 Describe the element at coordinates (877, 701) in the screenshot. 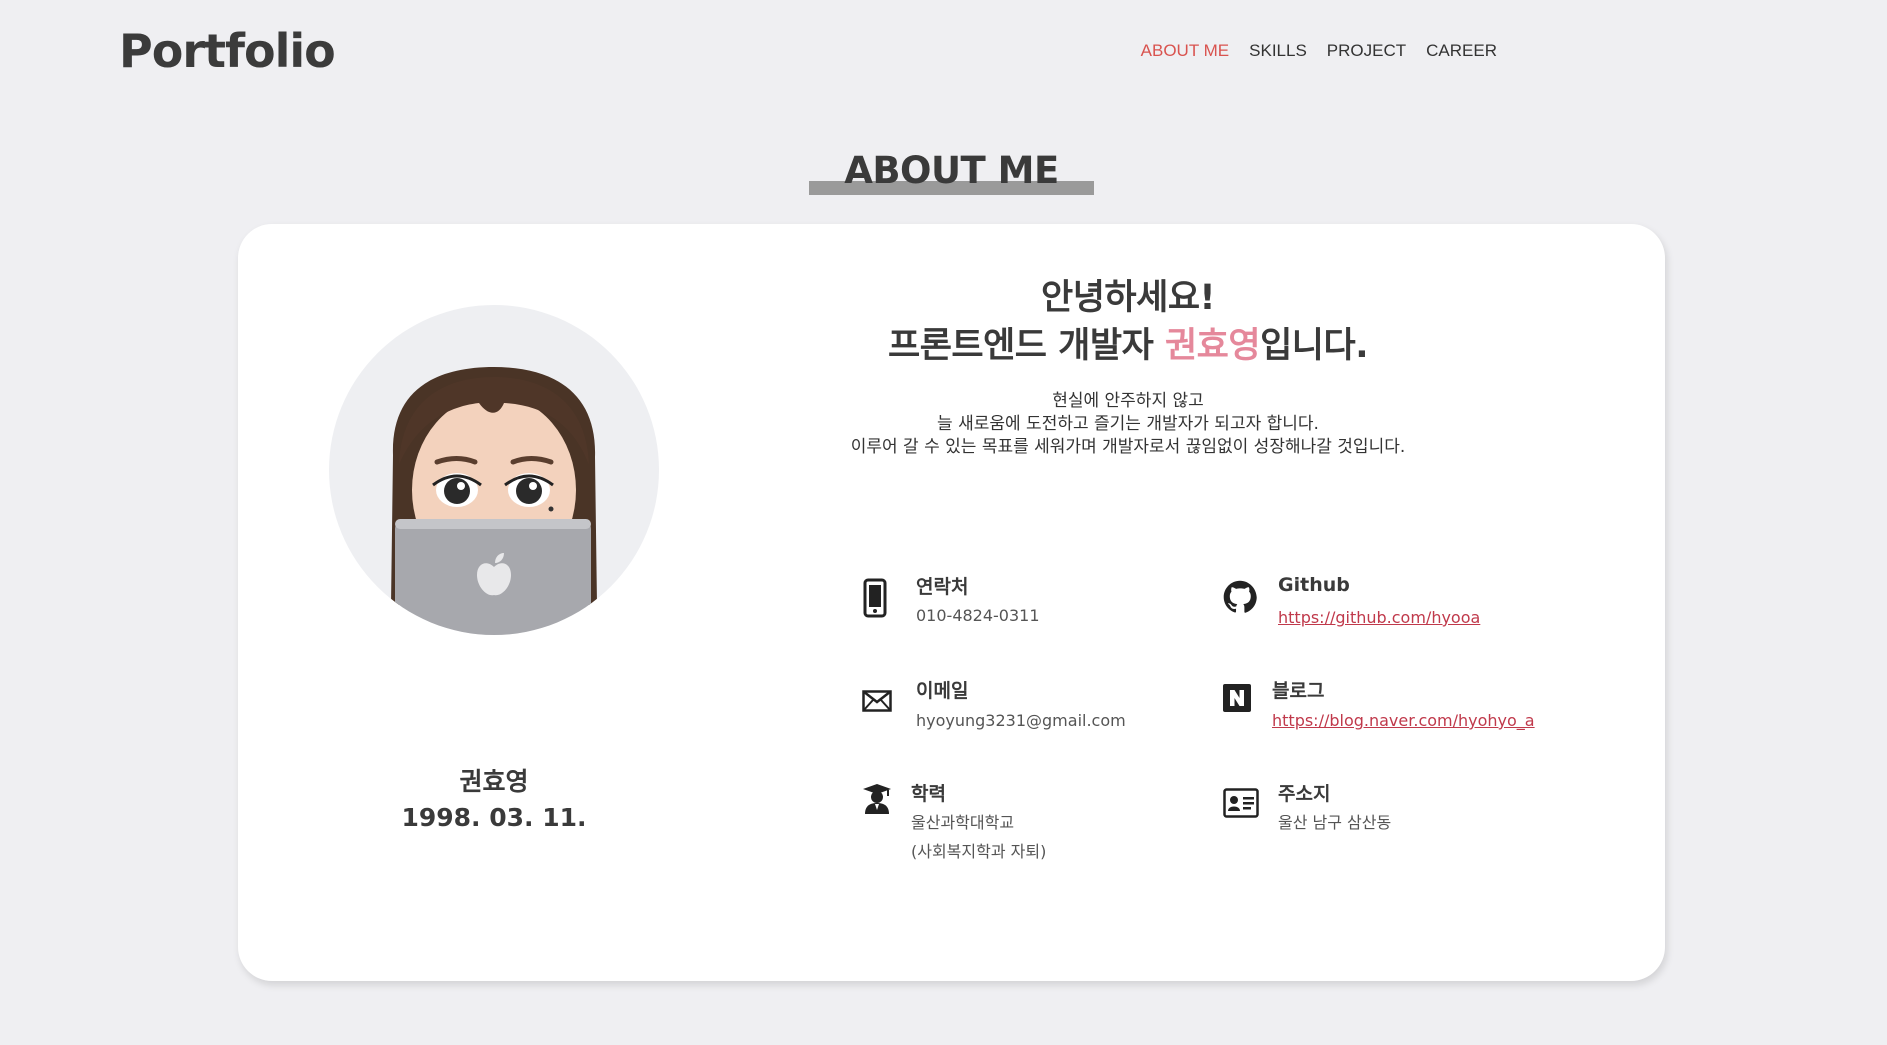

I see `mail-icon` at that location.